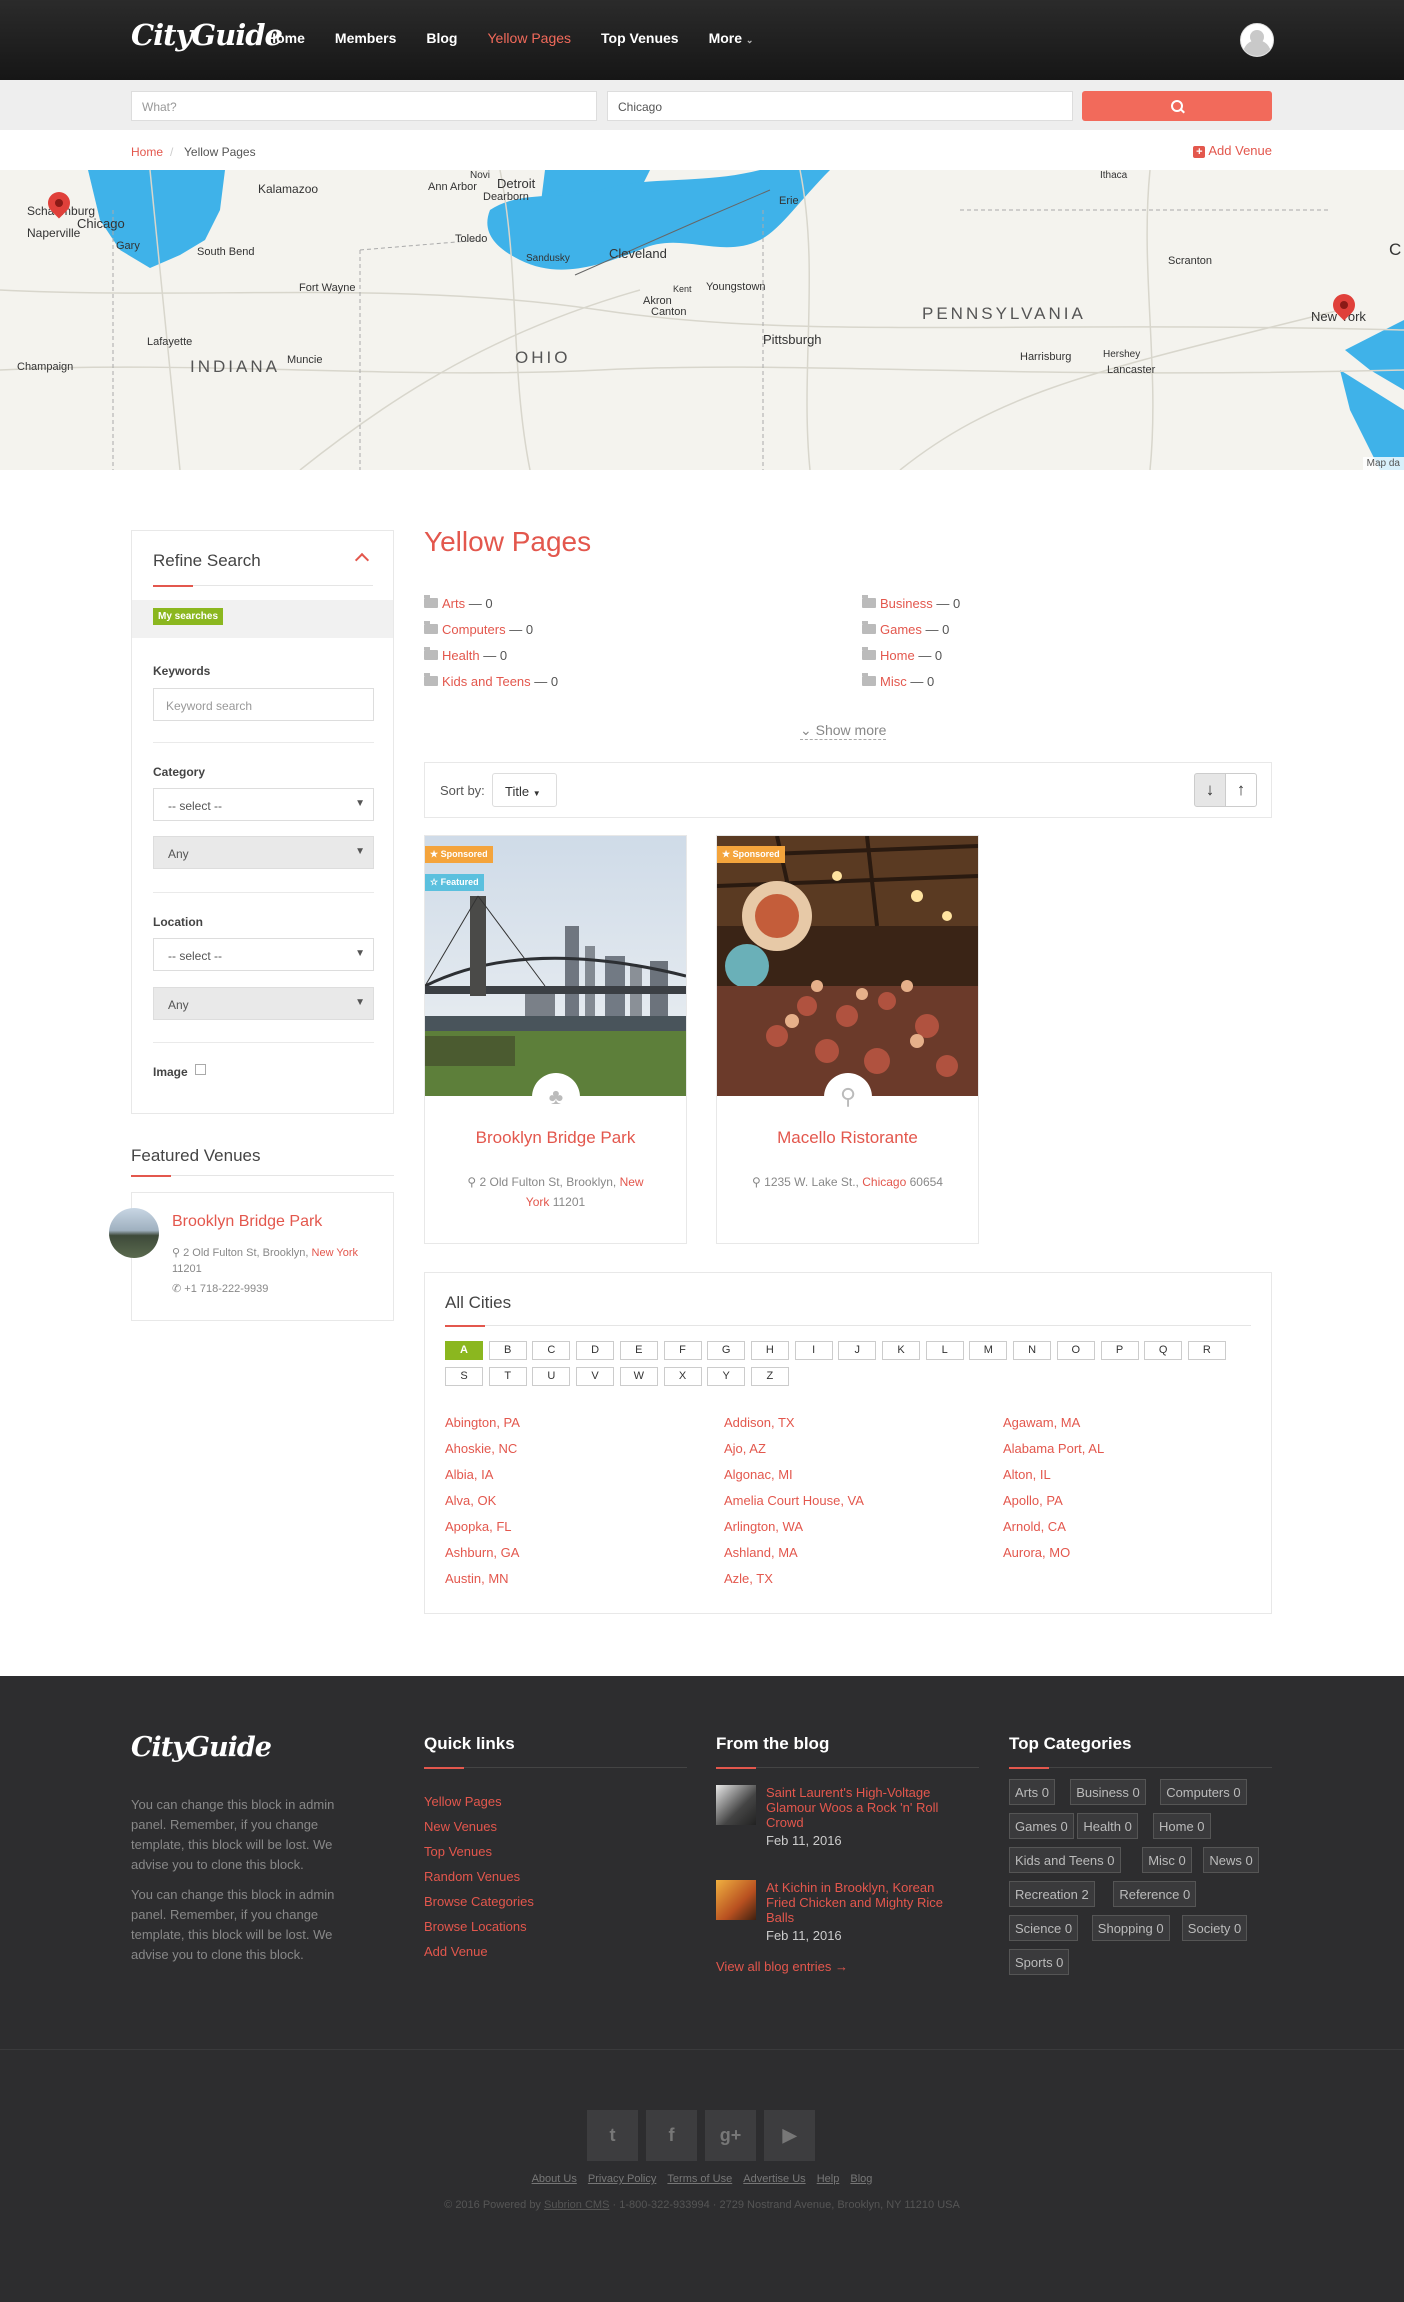 The image size is (1404, 2302). Describe the element at coordinates (507, 1376) in the screenshot. I see `letter-filter-t: T` at that location.